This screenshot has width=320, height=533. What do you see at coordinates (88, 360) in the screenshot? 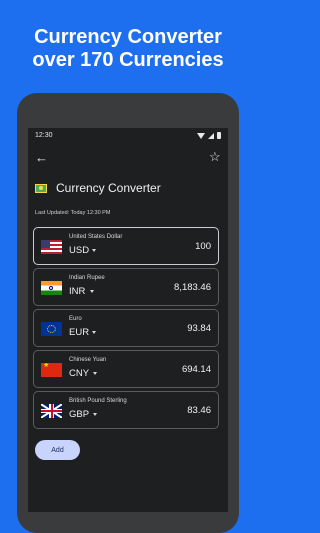
I see `currency-name: Chinese Yuan` at bounding box center [88, 360].